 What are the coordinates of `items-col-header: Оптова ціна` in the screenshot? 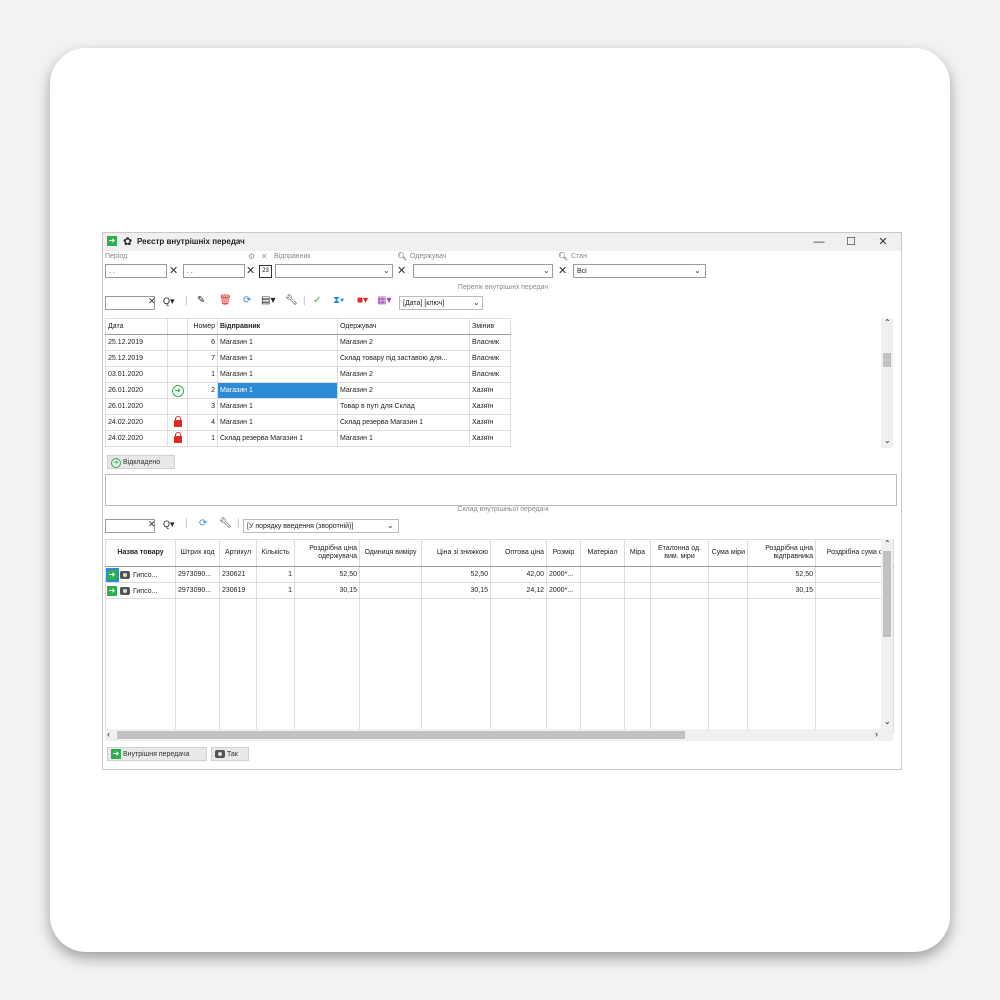 It's located at (518, 553).